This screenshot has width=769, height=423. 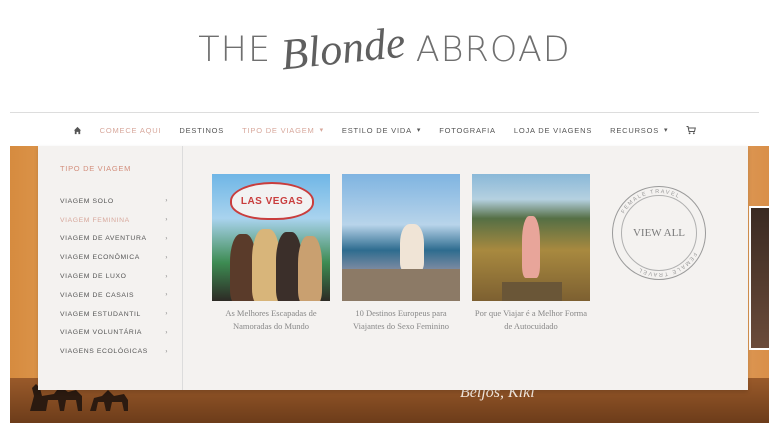 I want to click on hero-side-photo, so click(x=759, y=278).